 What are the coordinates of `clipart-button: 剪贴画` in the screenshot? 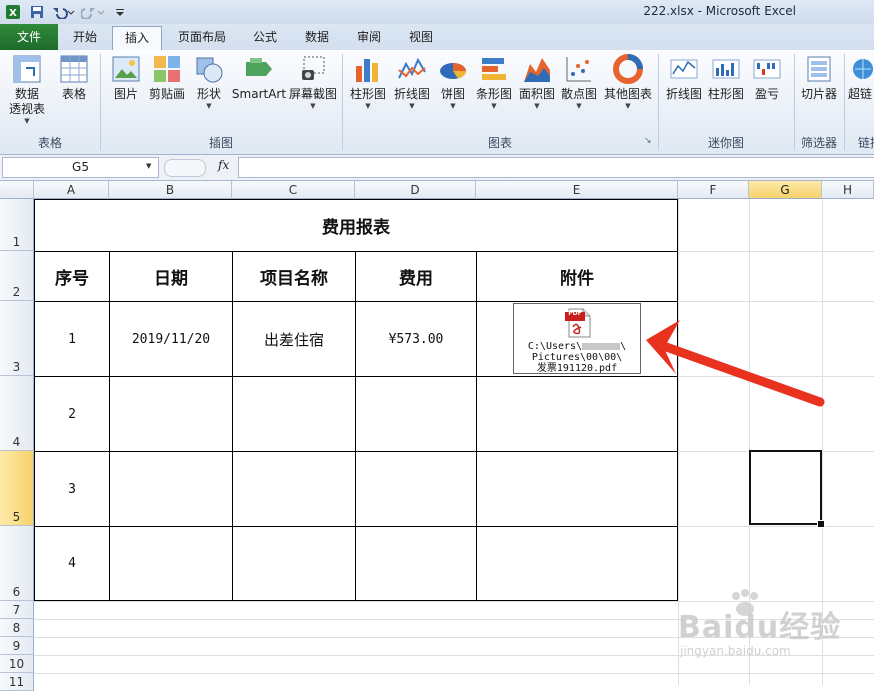 It's located at (167, 78).